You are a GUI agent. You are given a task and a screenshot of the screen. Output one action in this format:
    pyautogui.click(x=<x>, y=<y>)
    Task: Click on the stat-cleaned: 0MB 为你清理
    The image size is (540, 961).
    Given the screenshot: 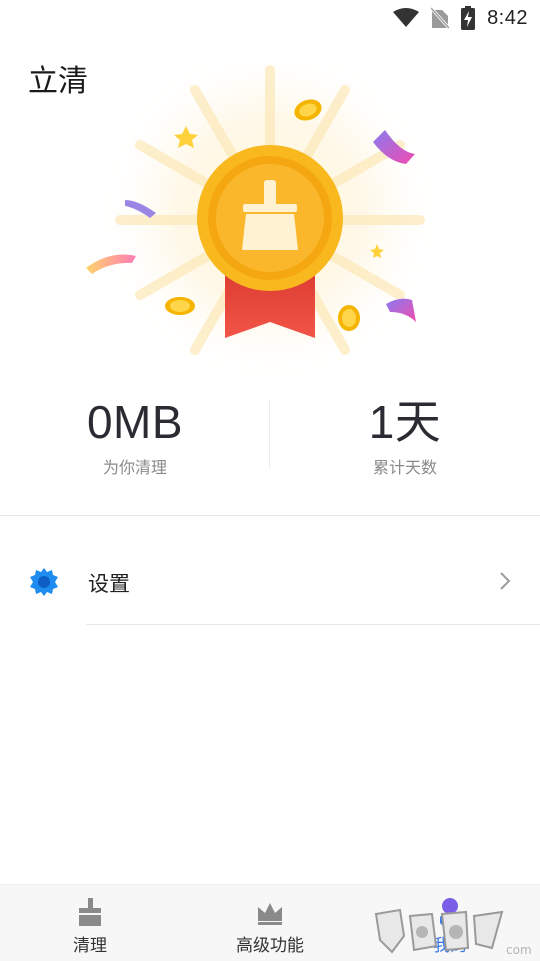 What is the action you would take?
    pyautogui.click(x=135, y=435)
    